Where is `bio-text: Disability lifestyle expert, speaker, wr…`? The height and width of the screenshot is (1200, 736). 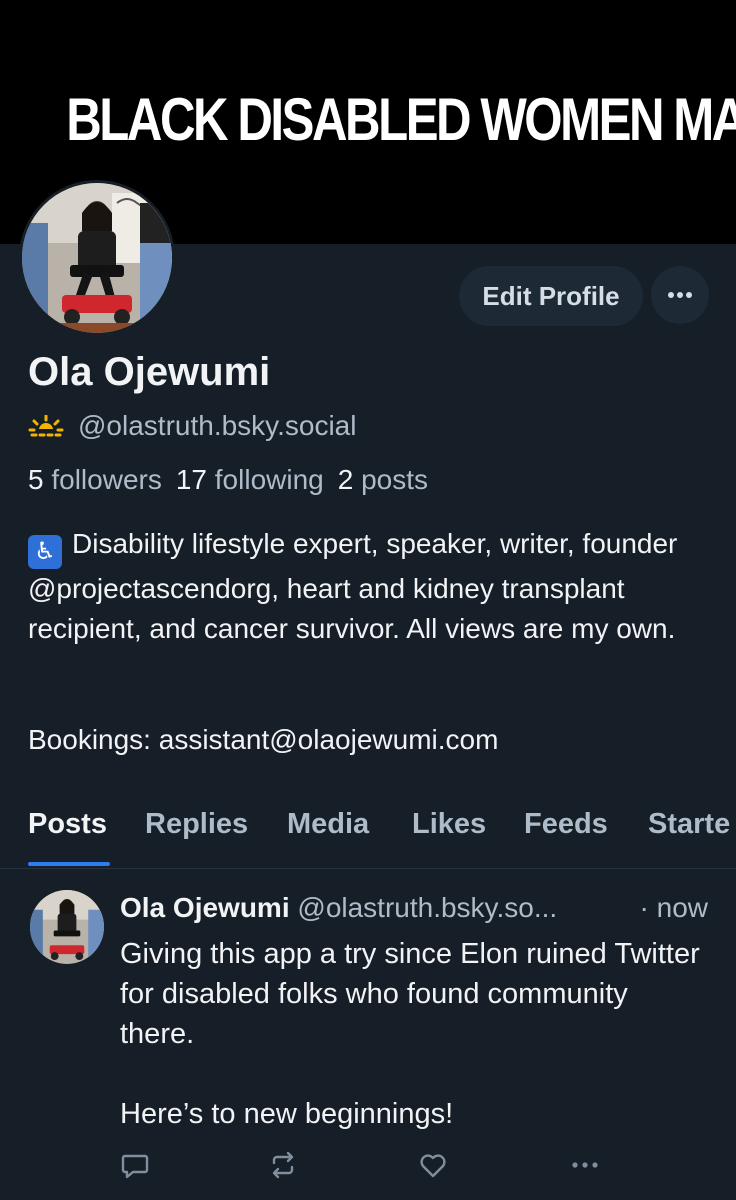 bio-text: Disability lifestyle expert, speaker, wr… is located at coordinates (353, 586).